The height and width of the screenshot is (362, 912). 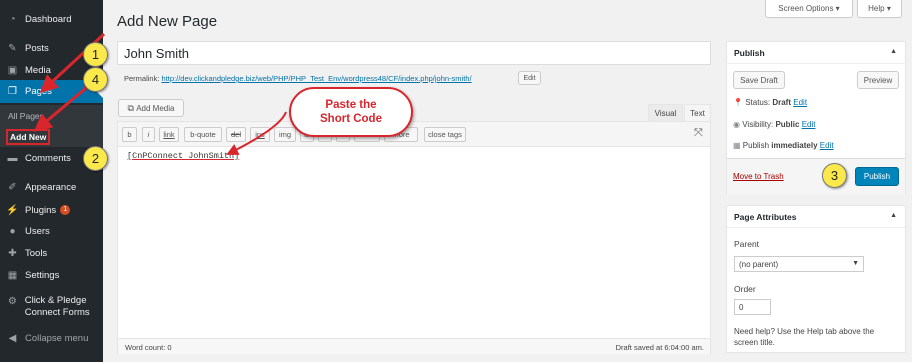 I want to click on callout-text: Paste the Short Code, so click(x=351, y=112).